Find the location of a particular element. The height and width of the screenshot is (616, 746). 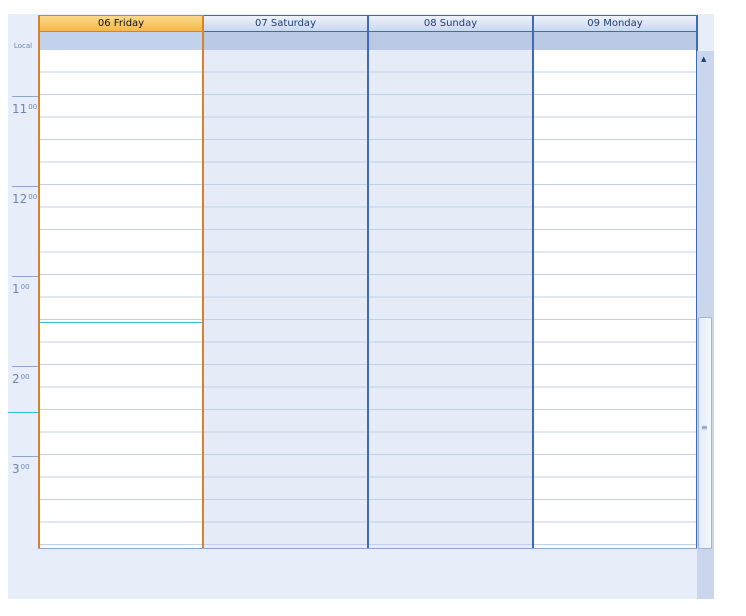

hour-label-1: 100 is located at coordinates (21, 289).